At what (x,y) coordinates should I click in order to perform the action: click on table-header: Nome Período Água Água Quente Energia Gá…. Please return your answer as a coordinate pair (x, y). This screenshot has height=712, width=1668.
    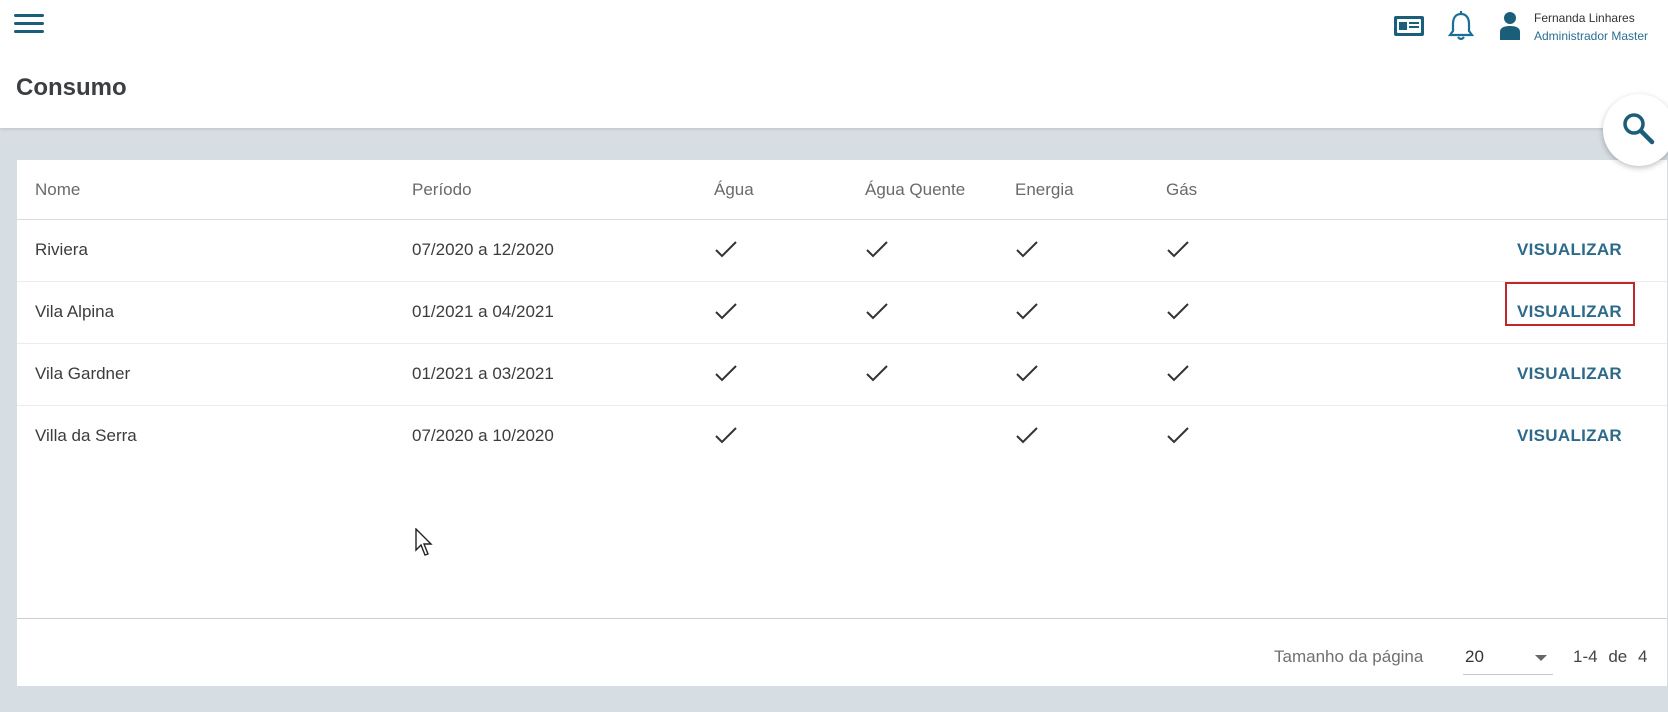
    Looking at the image, I should click on (842, 190).